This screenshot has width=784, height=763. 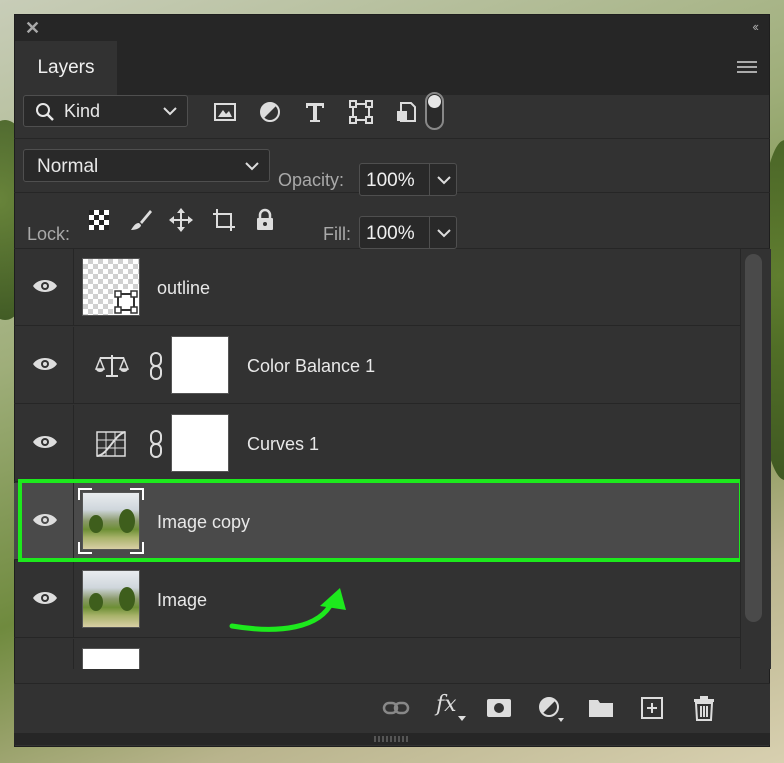 I want to click on lock-image-pixels-icon, so click(x=141, y=220).